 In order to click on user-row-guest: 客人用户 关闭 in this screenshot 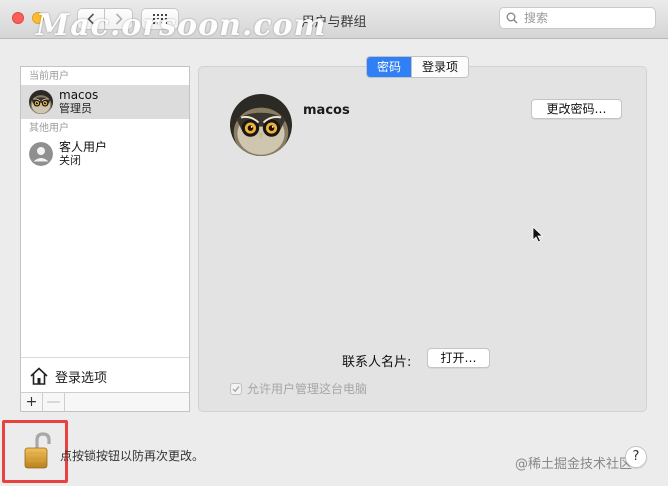, I will do `click(105, 154)`.